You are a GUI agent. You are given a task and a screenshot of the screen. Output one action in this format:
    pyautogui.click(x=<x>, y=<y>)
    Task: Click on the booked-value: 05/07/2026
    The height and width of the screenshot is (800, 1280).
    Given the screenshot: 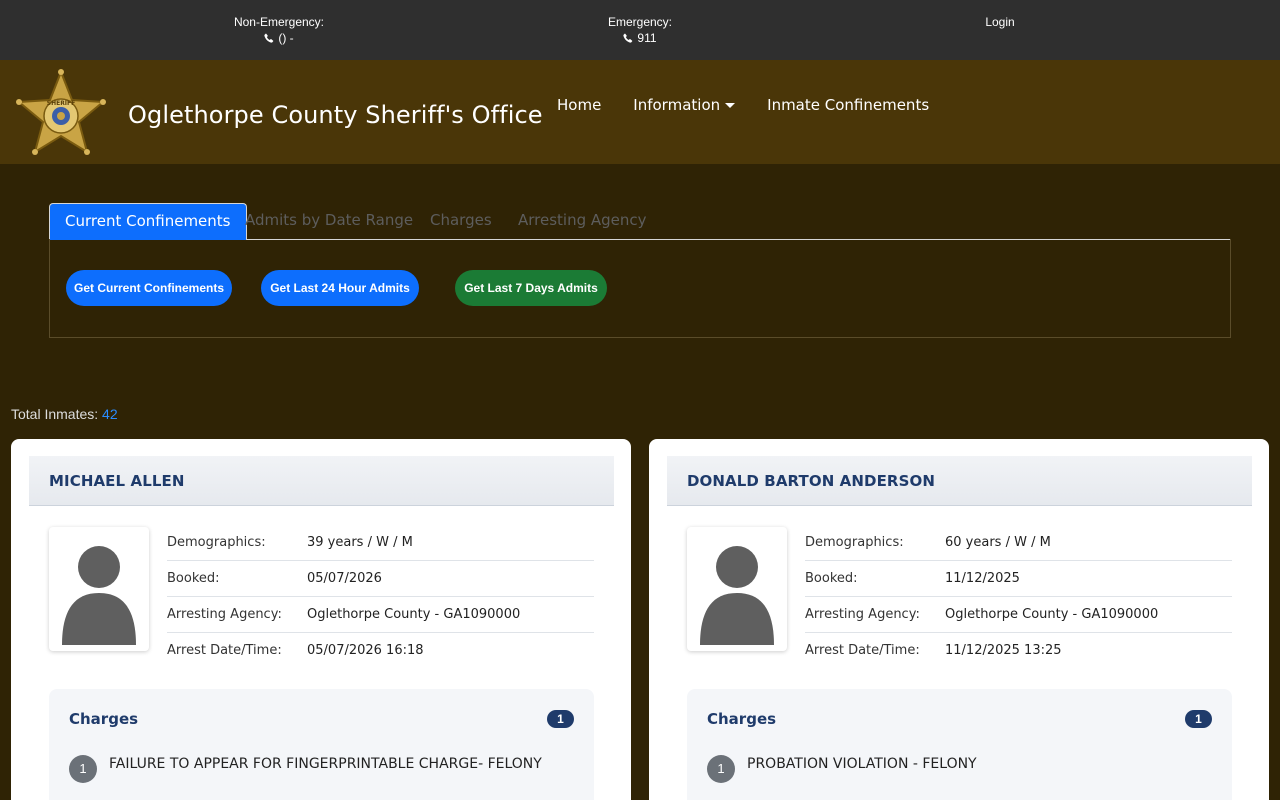 What is the action you would take?
    pyautogui.click(x=344, y=578)
    